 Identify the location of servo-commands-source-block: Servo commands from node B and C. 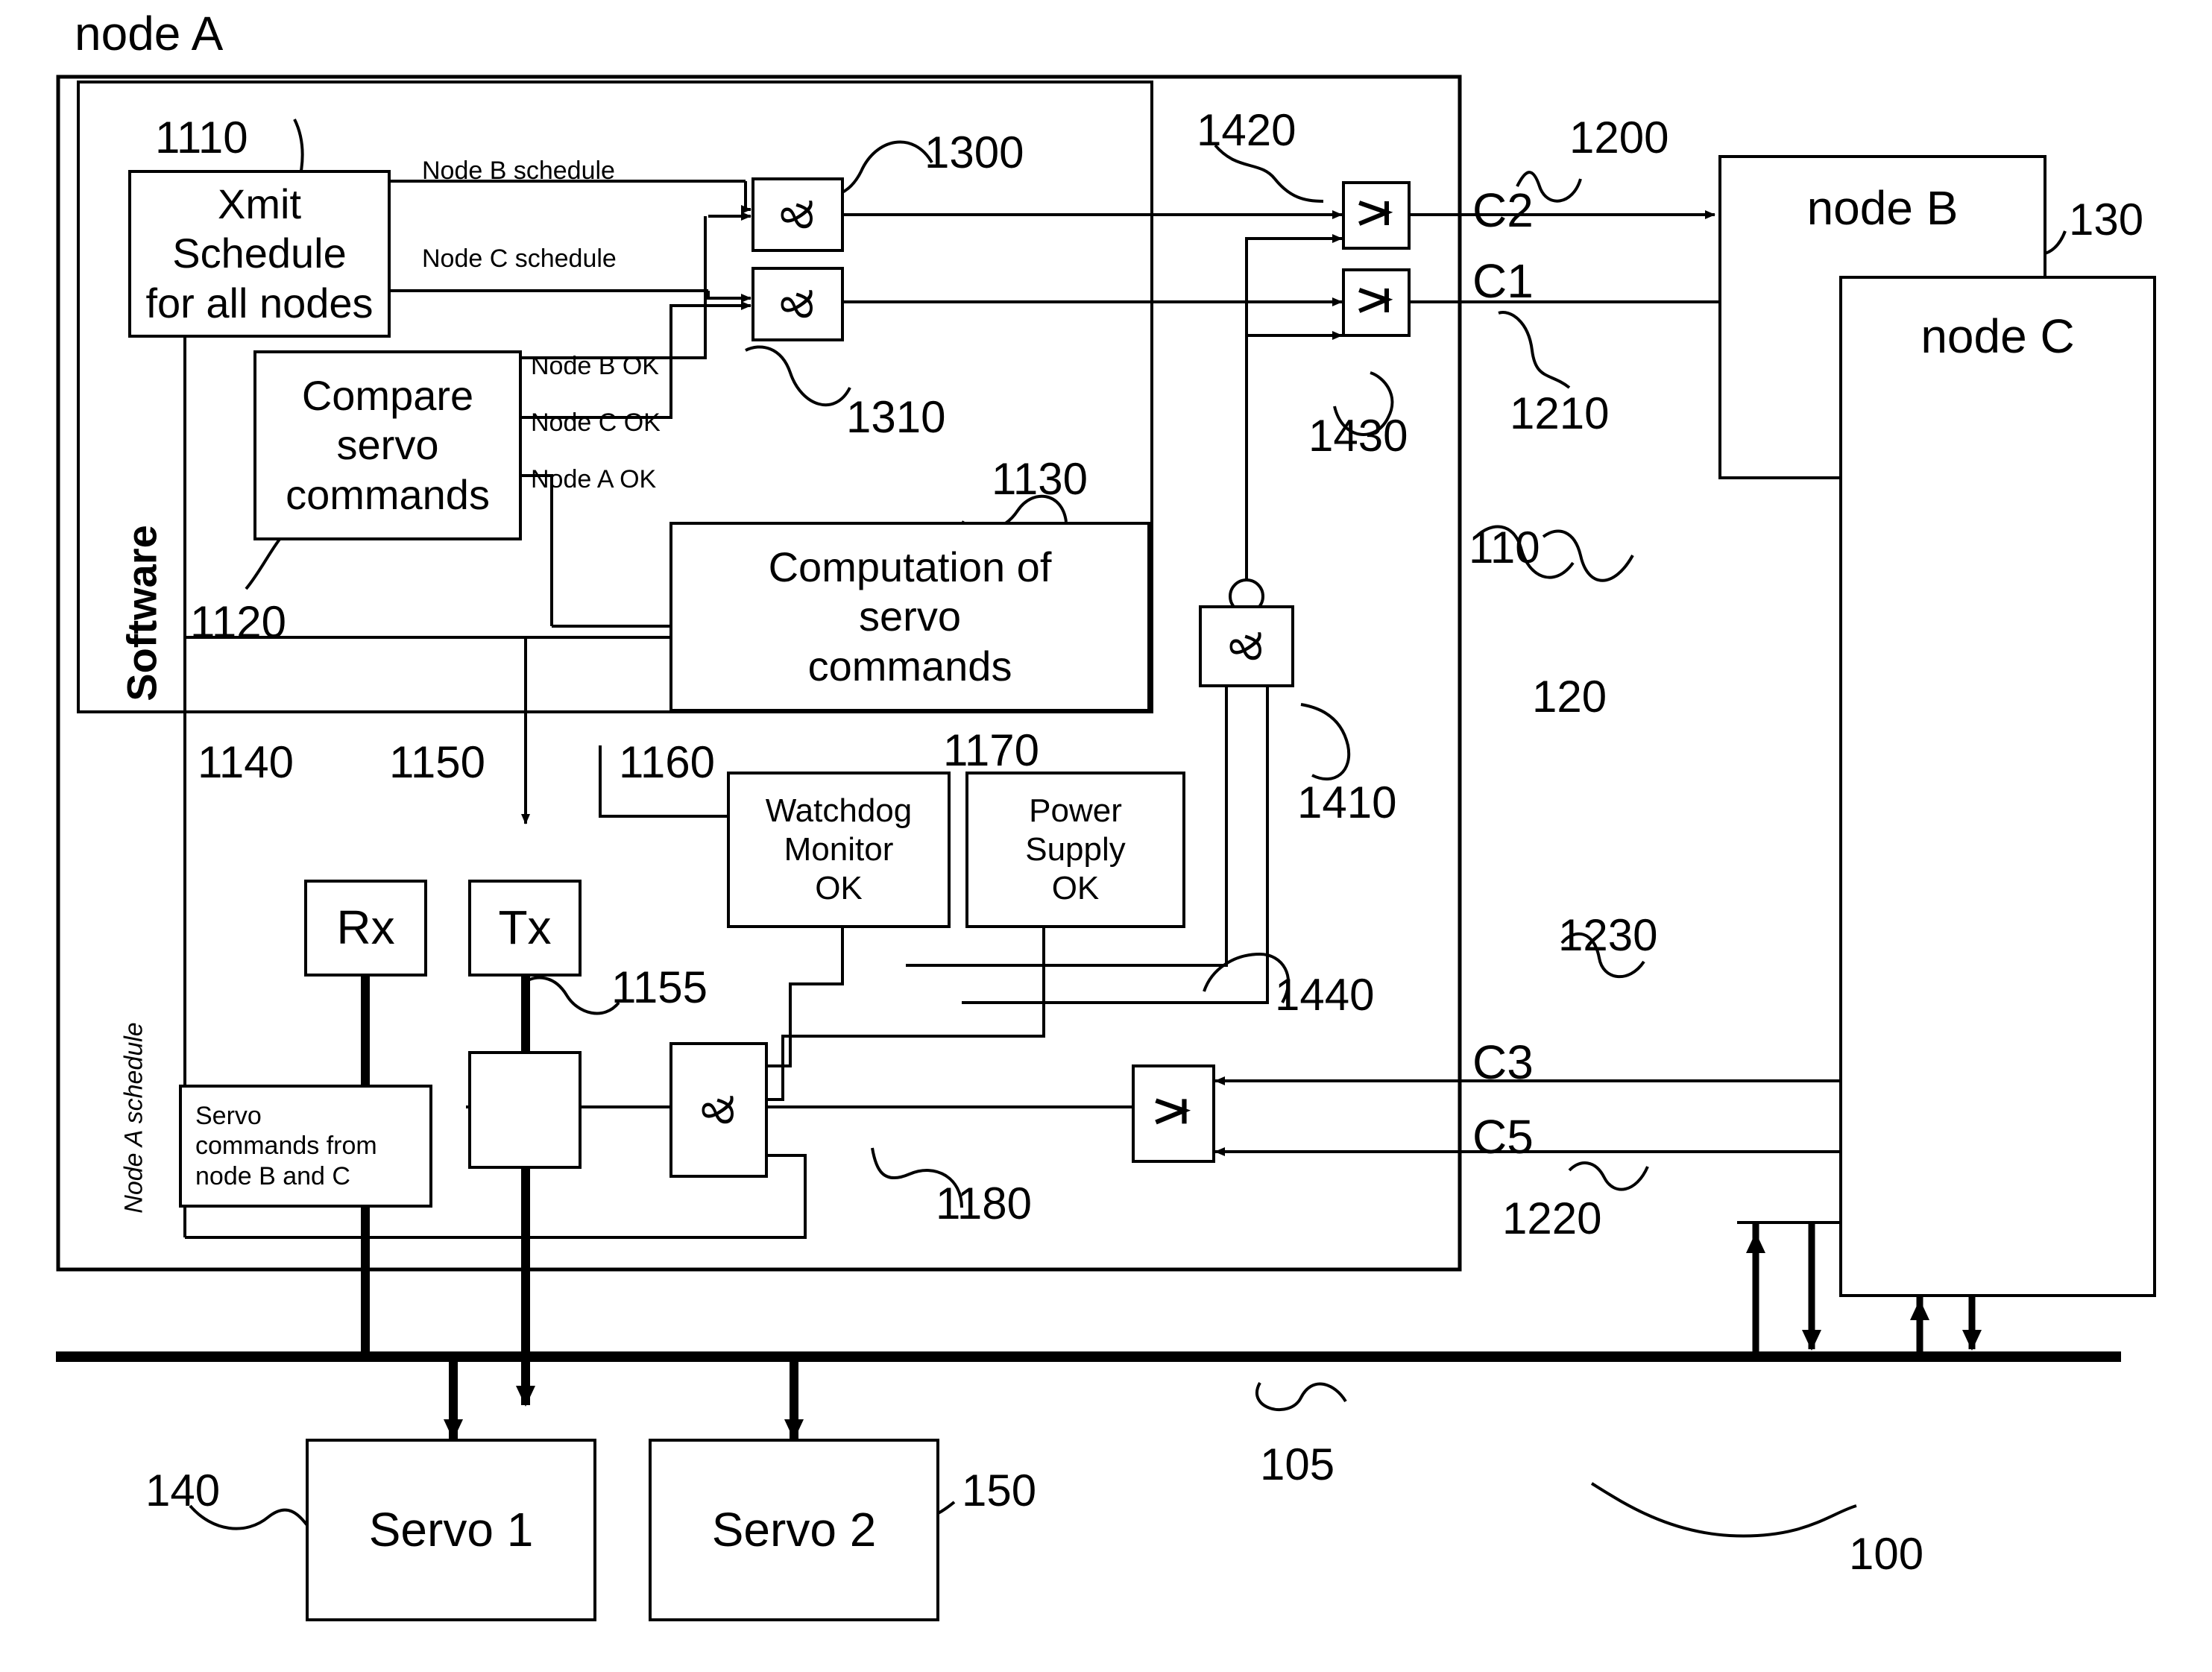
(305, 1146).